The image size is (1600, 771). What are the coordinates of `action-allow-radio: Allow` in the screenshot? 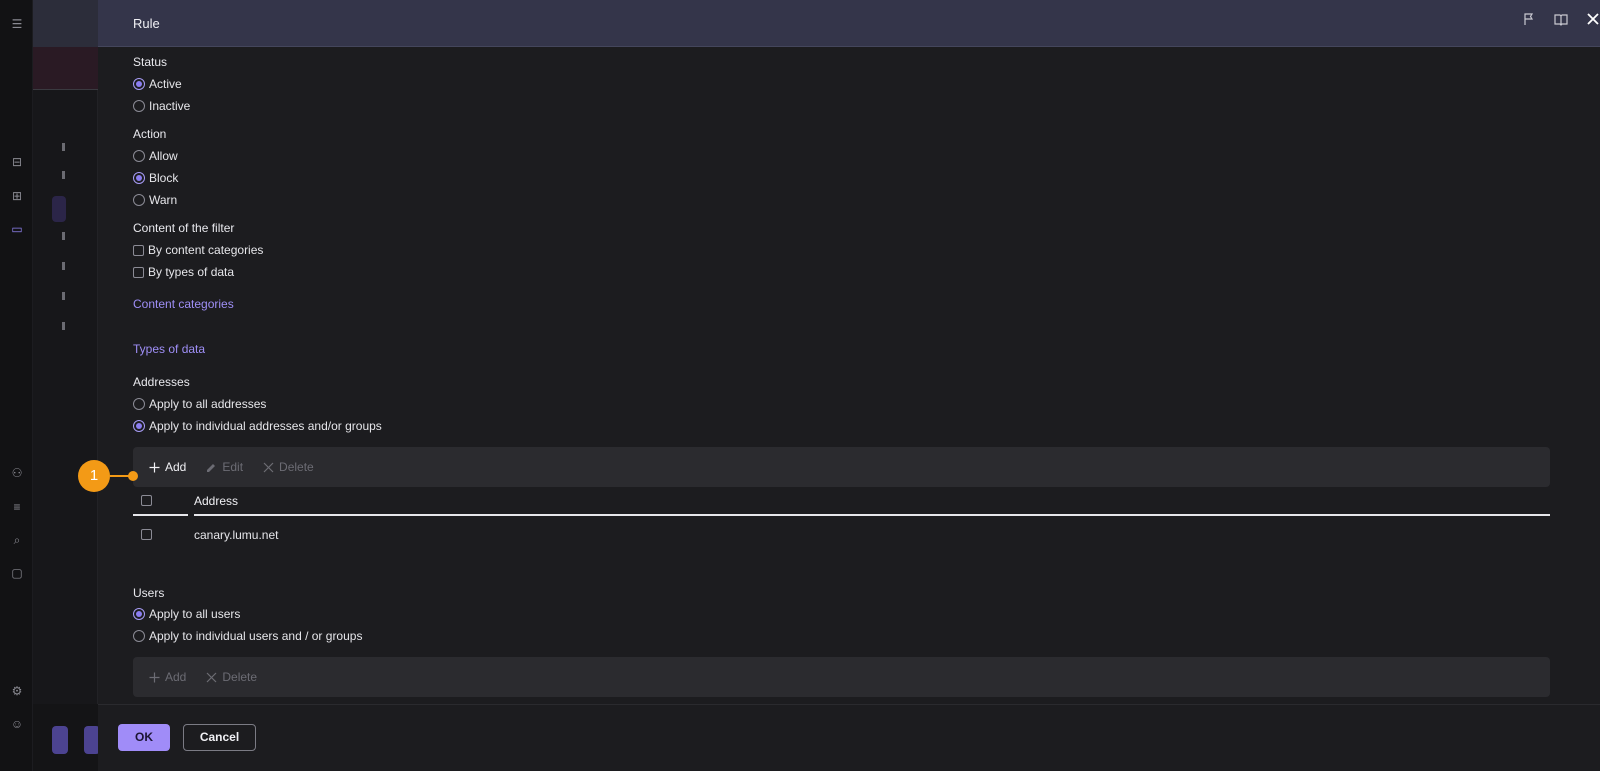 It's located at (155, 156).